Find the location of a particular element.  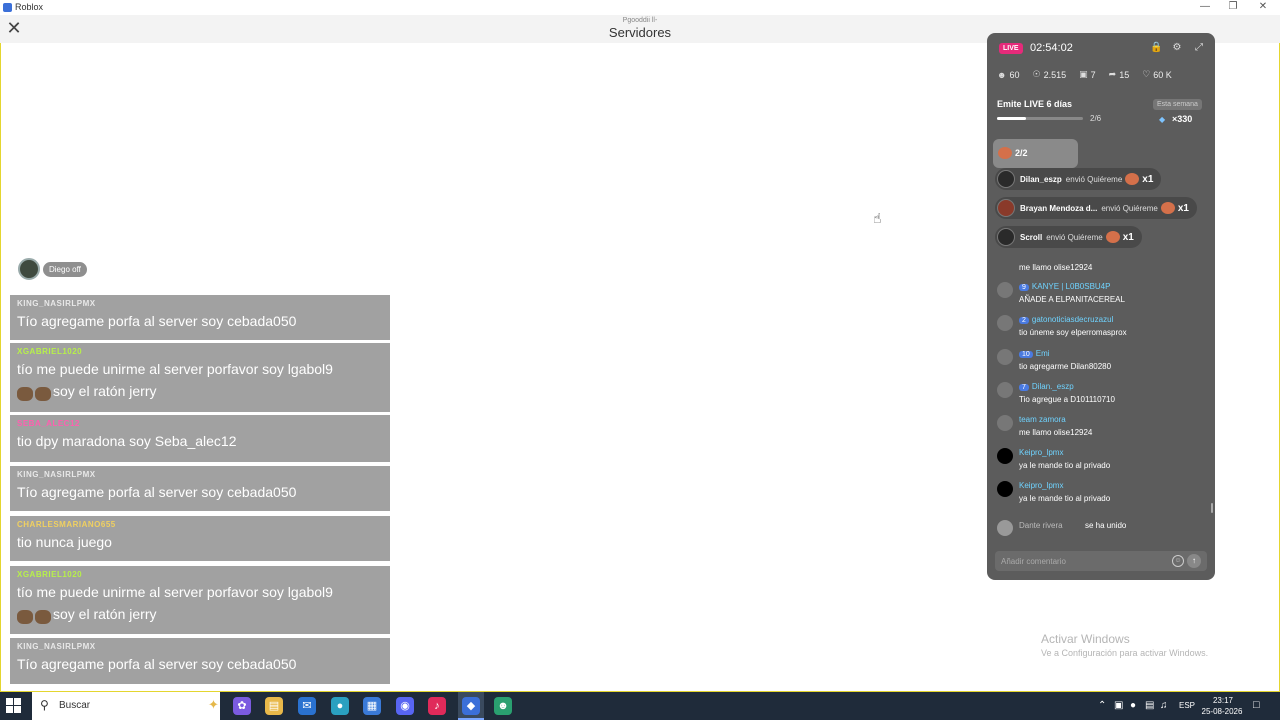

clock-date: 25-08-2026 is located at coordinates (1222, 711).